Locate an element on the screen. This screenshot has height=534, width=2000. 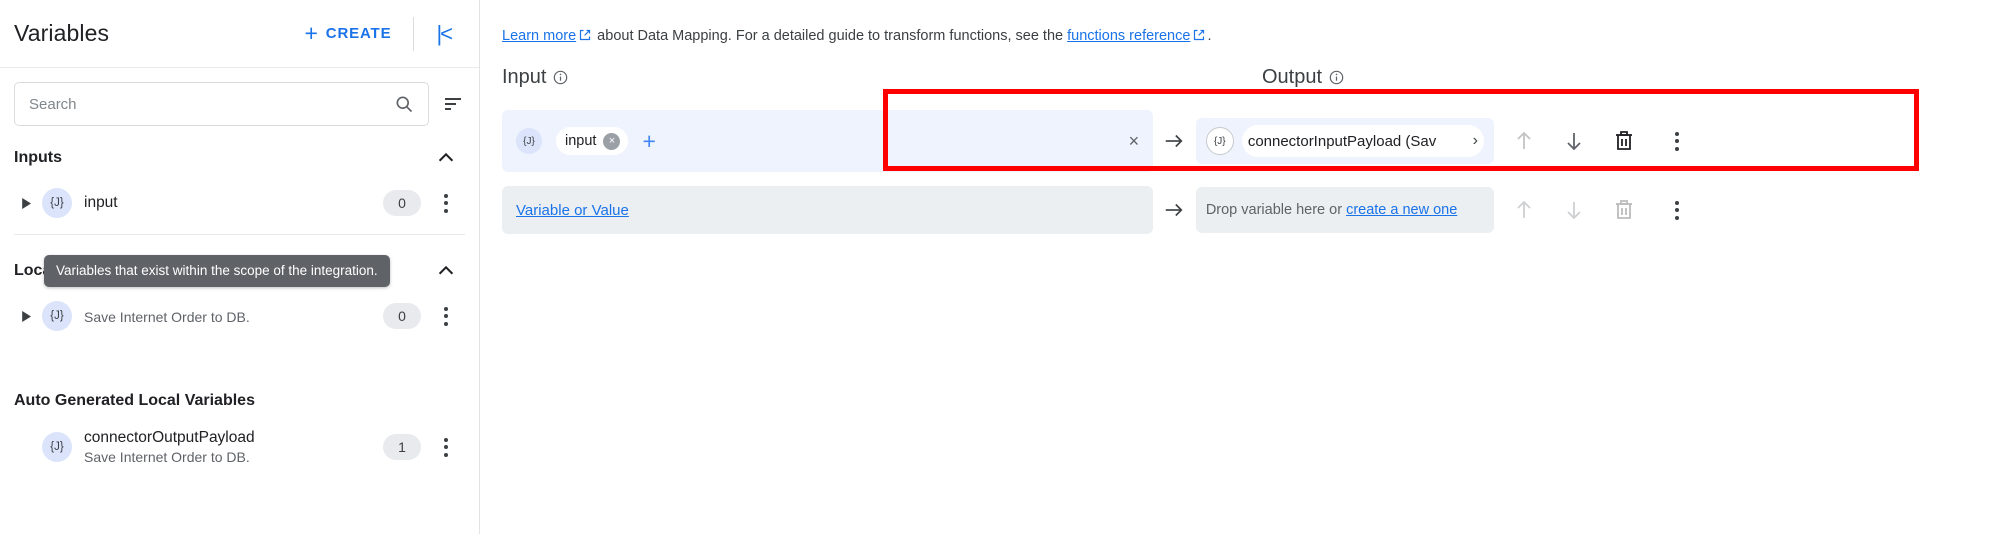
list-item-texts: Save Internet Order to DB. is located at coordinates (167, 316).